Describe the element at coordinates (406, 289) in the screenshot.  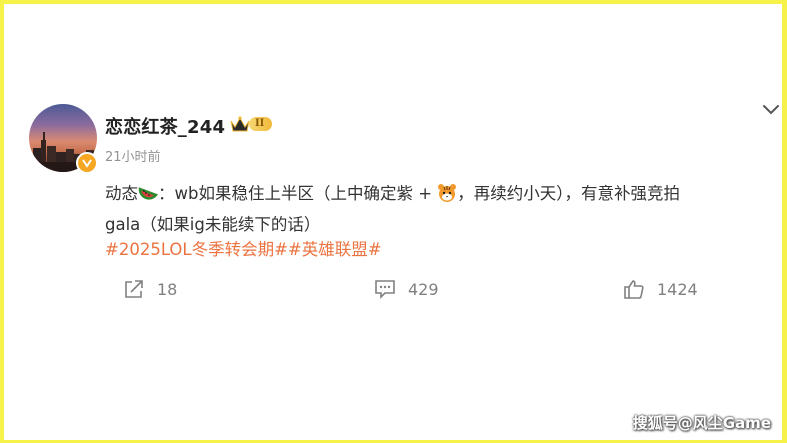
I see `comment-button: 429` at that location.